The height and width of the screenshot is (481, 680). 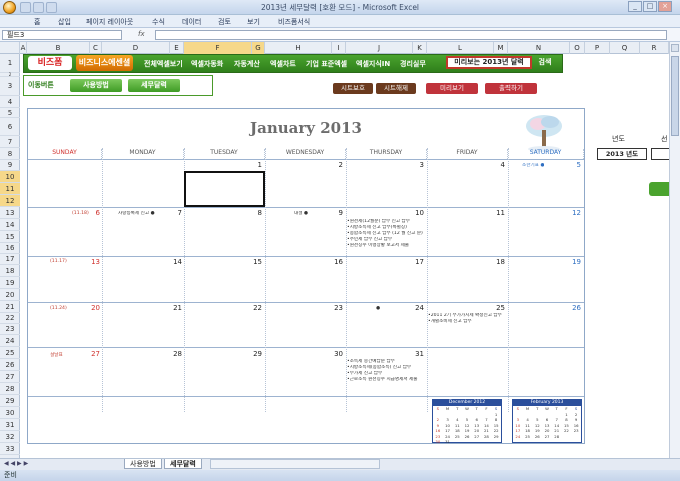 I want to click on day-number: 12, so click(x=571, y=213).